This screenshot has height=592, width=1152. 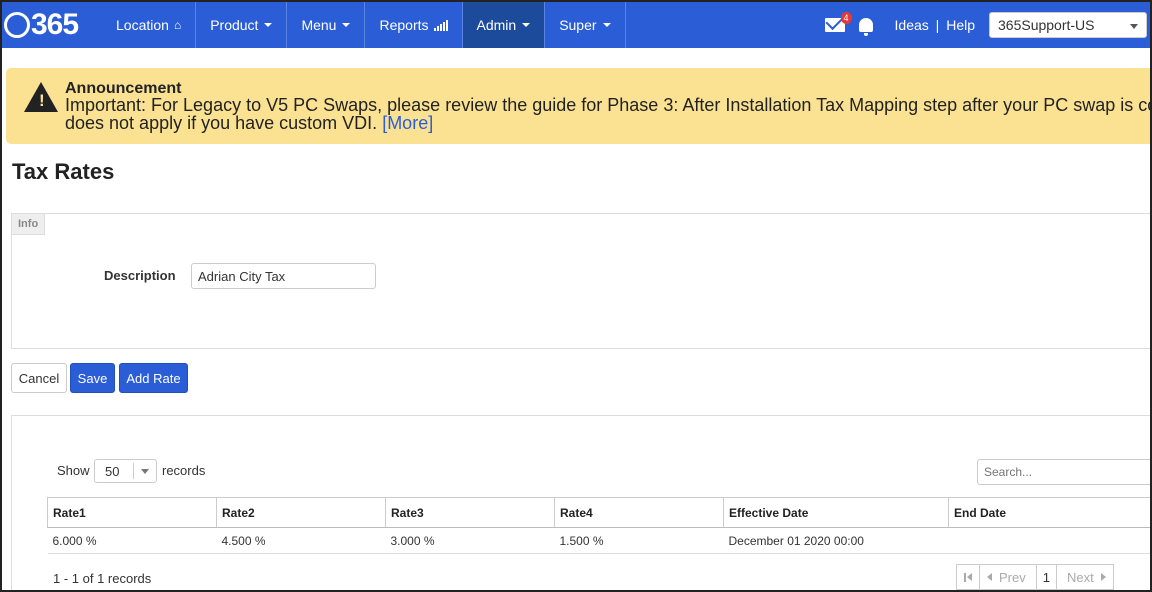 What do you see at coordinates (639, 540) in the screenshot?
I see `table-cell: 1.500 %` at bounding box center [639, 540].